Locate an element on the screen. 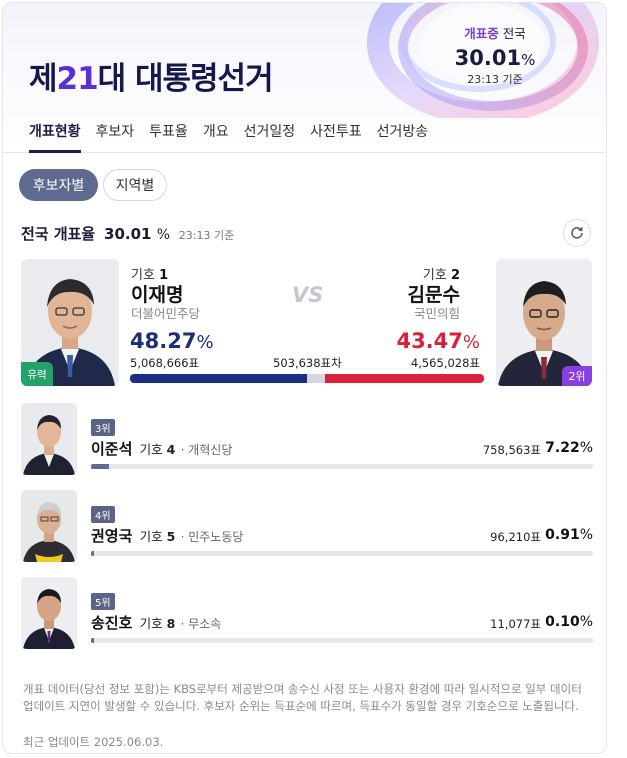 This screenshot has height=758, width=627. refresh-icon is located at coordinates (577, 233).